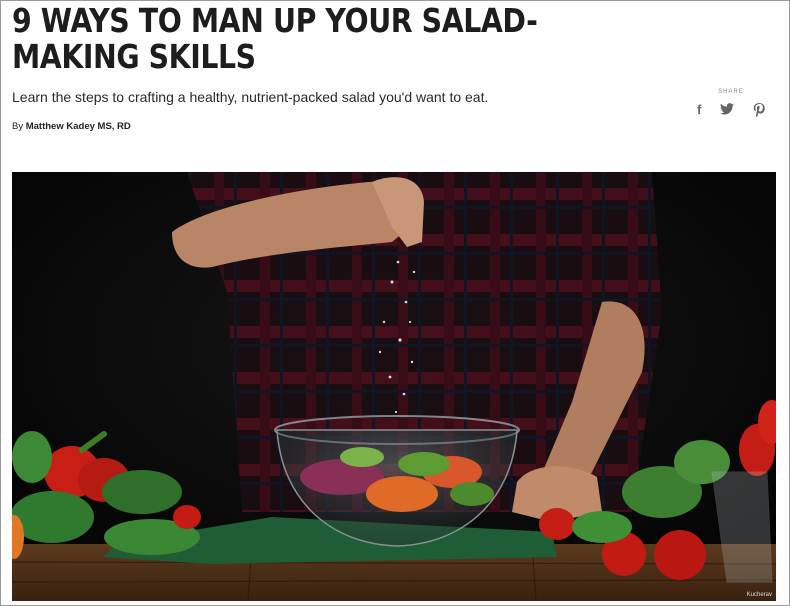  What do you see at coordinates (759, 595) in the screenshot?
I see `image-credit: Kucherav` at bounding box center [759, 595].